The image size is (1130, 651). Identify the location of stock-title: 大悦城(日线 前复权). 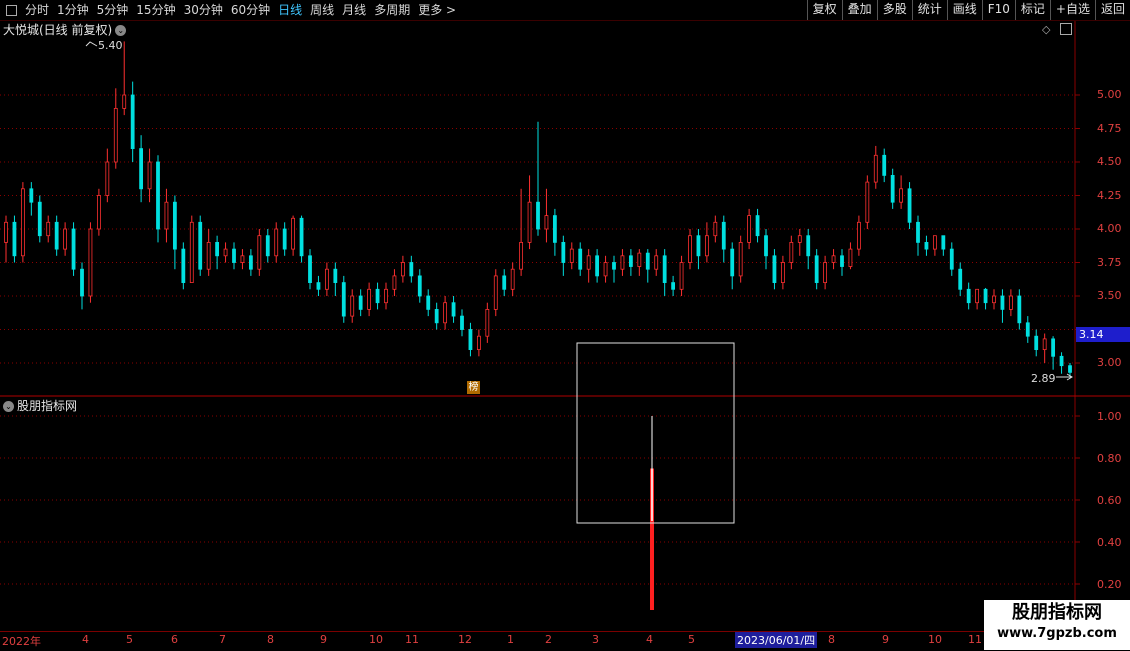
(58, 30).